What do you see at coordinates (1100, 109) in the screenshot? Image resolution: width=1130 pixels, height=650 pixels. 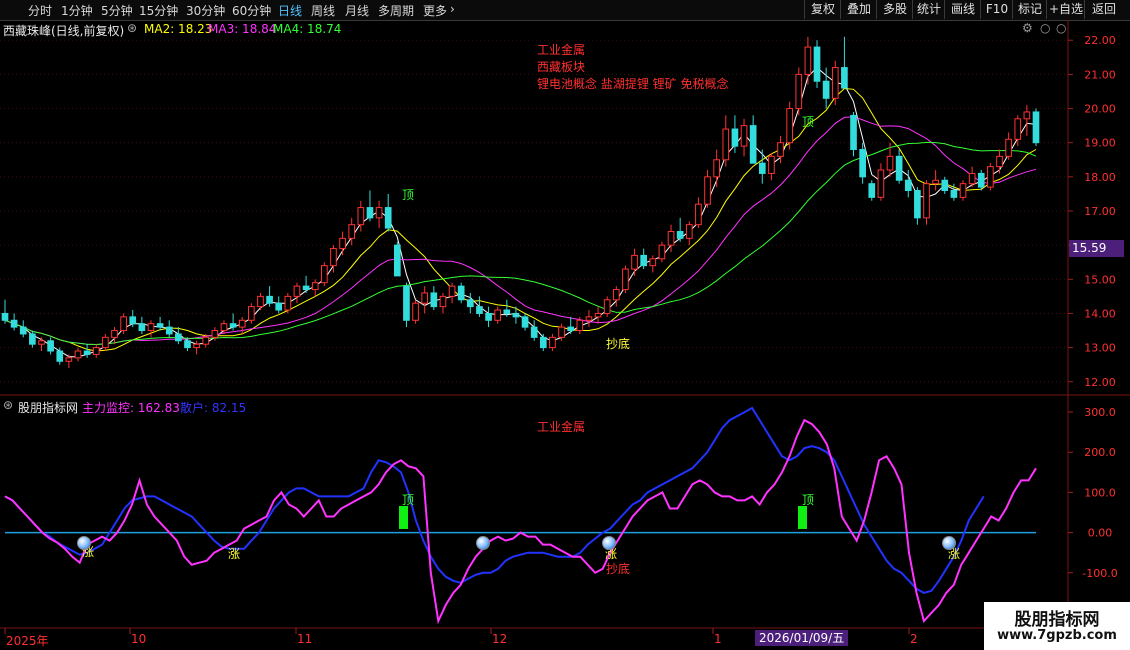 I see `price-tick-label: 20.00` at bounding box center [1100, 109].